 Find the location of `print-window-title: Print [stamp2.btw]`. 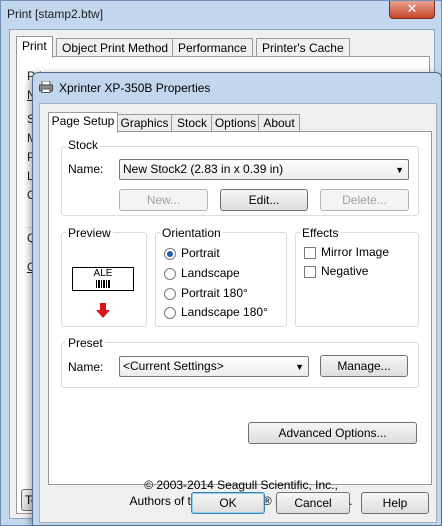

print-window-title: Print [stamp2.btw] is located at coordinates (55, 14).